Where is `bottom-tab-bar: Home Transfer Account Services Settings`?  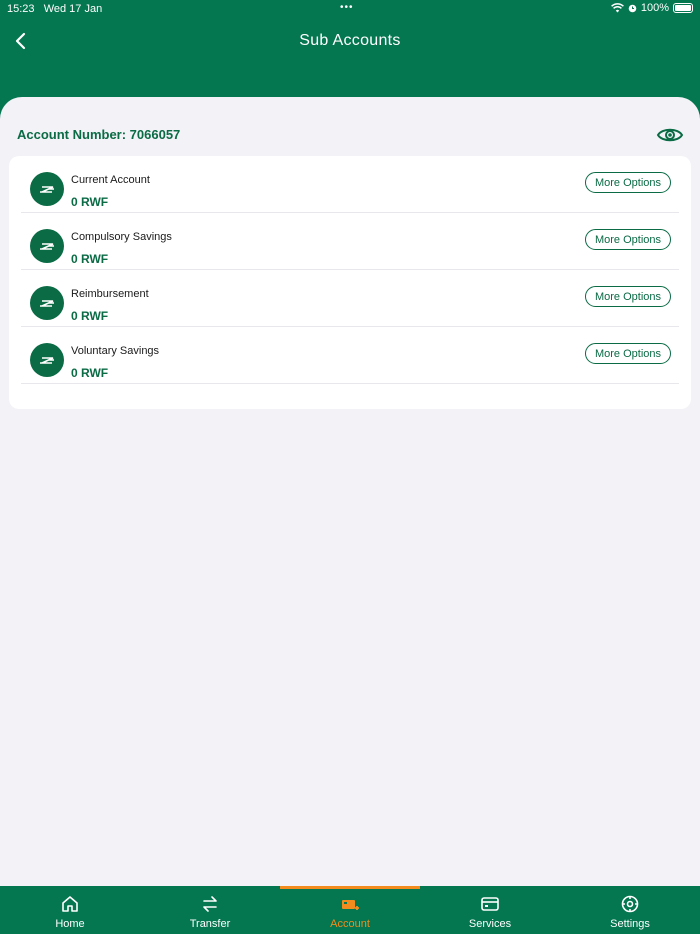 bottom-tab-bar: Home Transfer Account Services Settings is located at coordinates (350, 910).